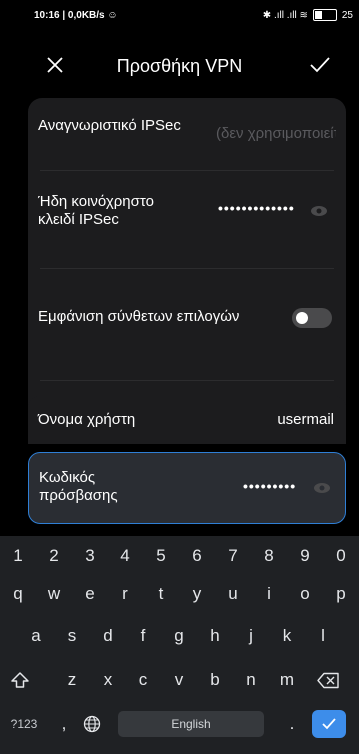  What do you see at coordinates (269, 556) in the screenshot?
I see `key-8: 8` at bounding box center [269, 556].